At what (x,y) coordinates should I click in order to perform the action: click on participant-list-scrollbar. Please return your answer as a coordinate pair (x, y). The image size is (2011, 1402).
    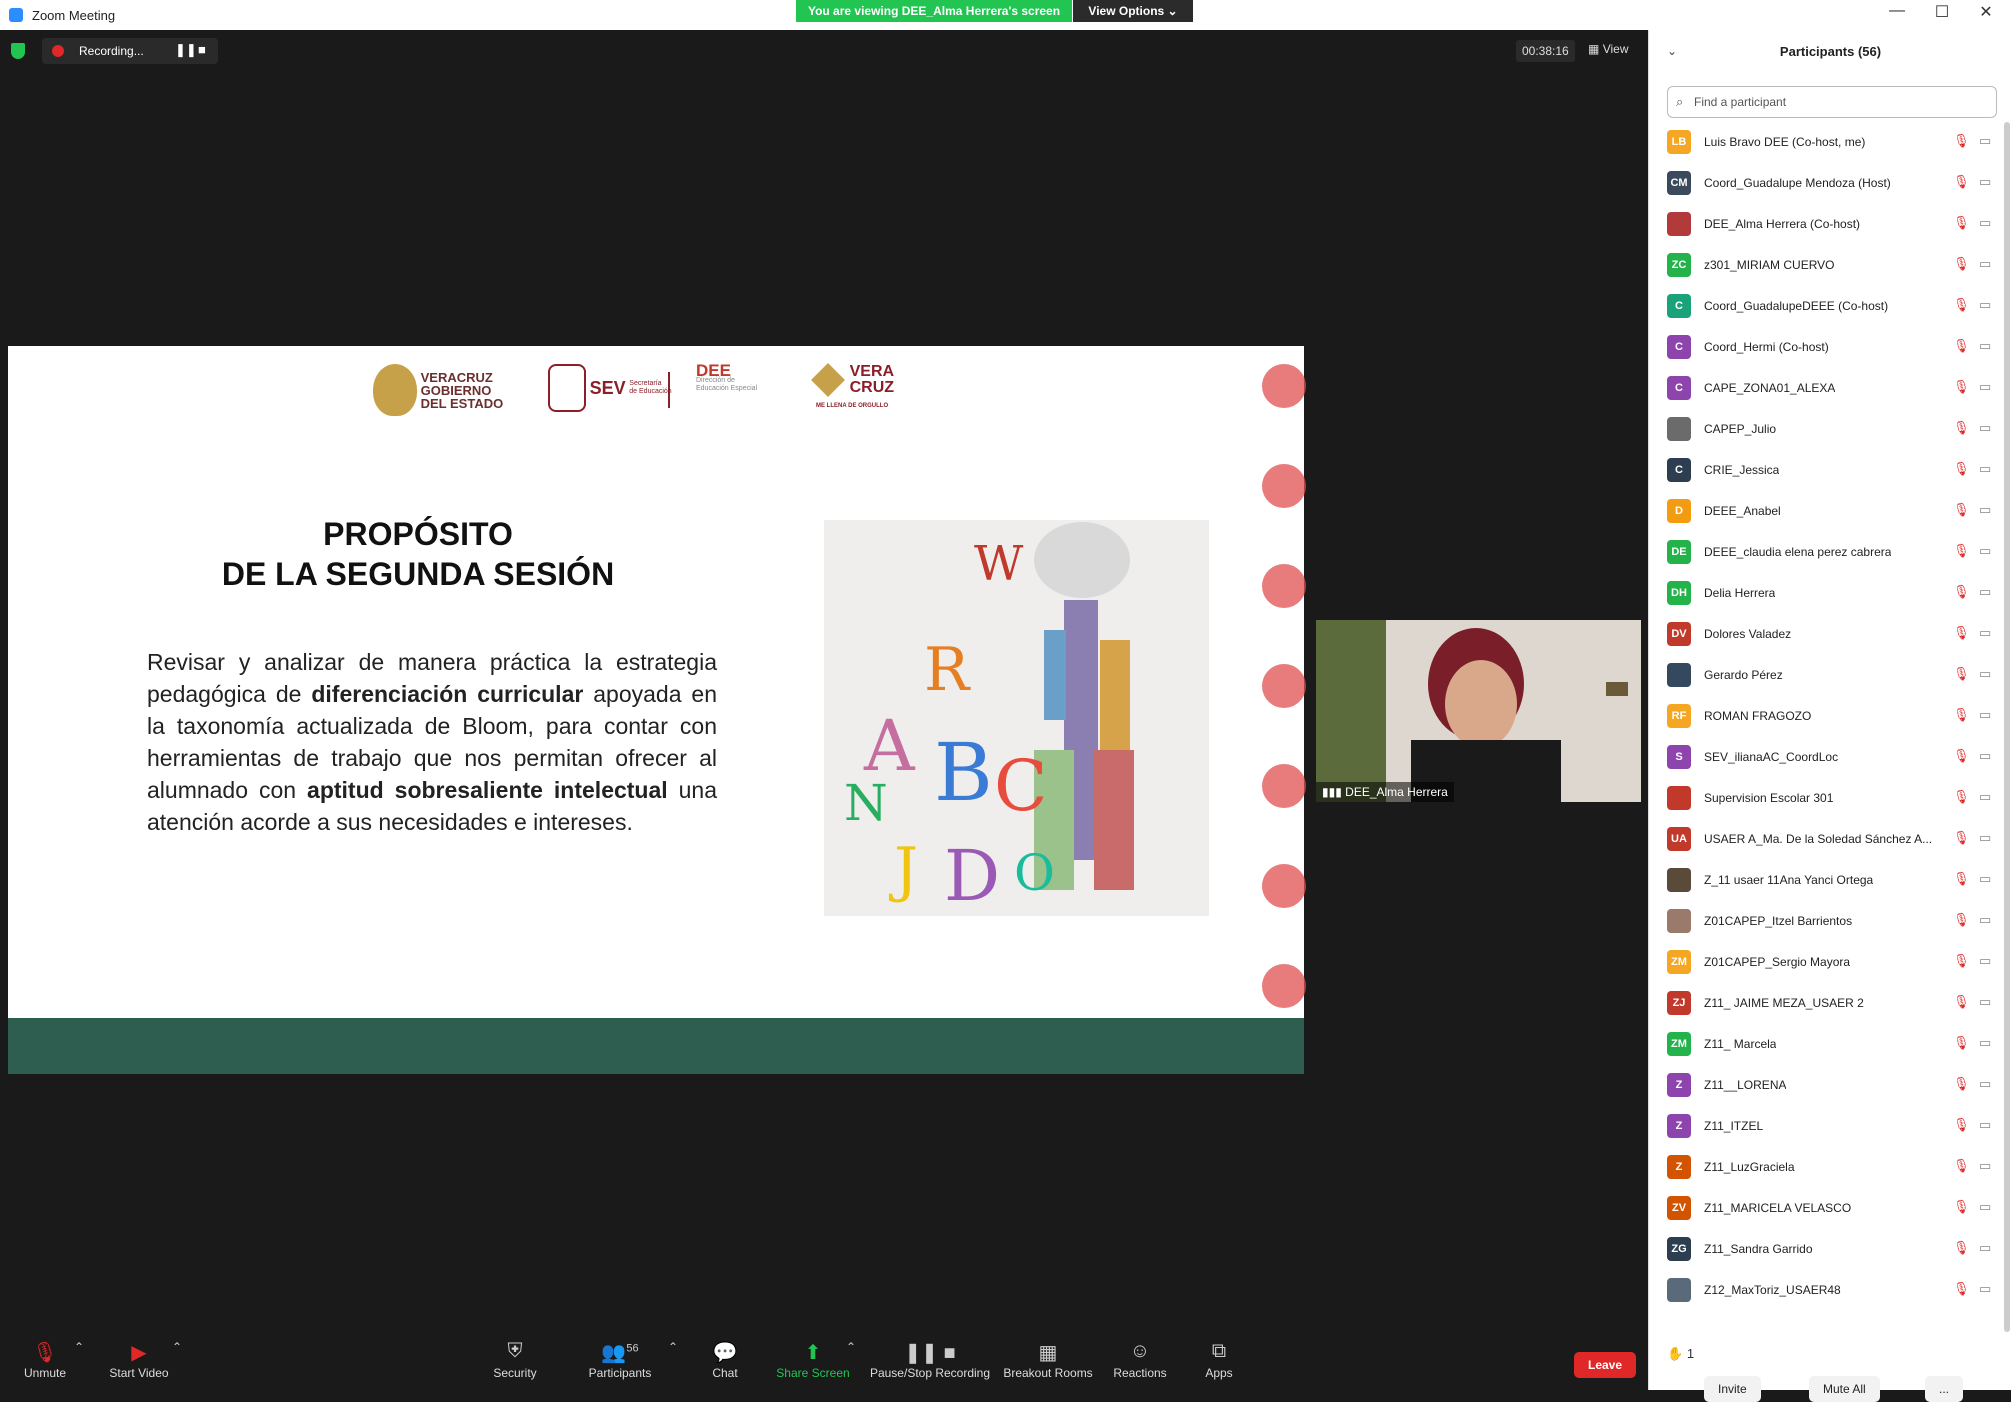
    Looking at the image, I should click on (2007, 727).